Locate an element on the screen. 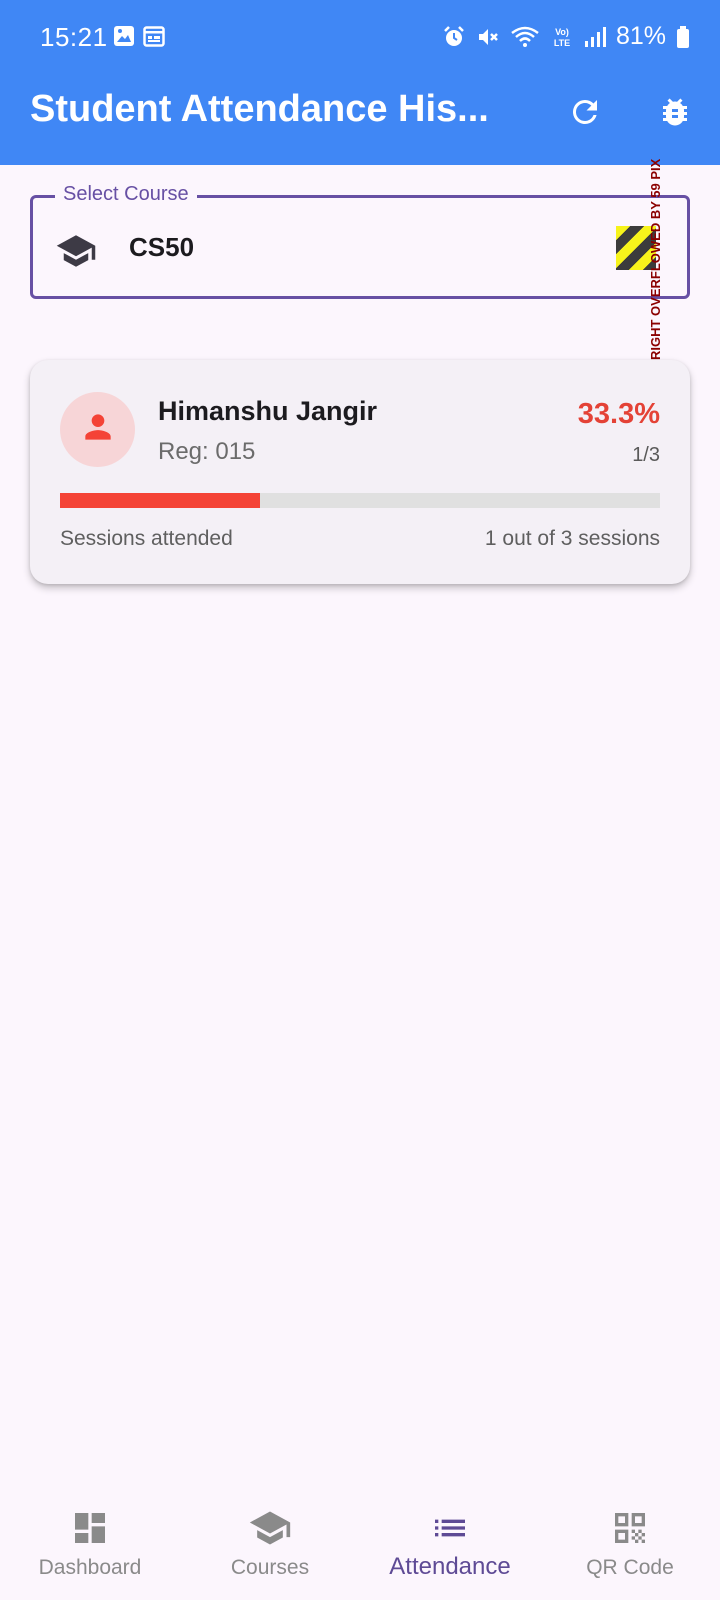  debug-button is located at coordinates (675, 114).